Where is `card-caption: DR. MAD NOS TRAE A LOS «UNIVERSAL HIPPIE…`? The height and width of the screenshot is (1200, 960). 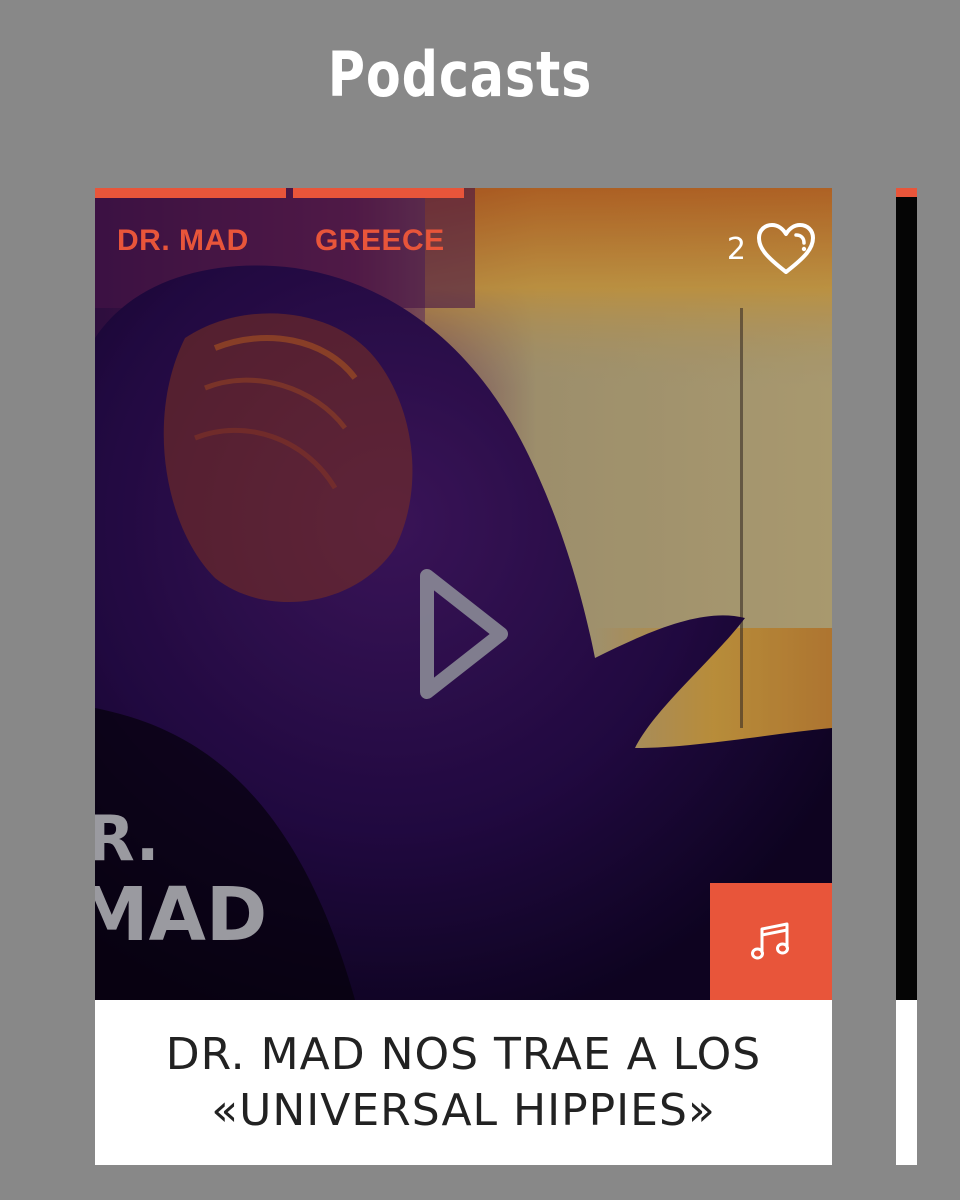
card-caption: DR. MAD NOS TRAE A LOS «UNIVERSAL HIPPIE… is located at coordinates (463, 1082).